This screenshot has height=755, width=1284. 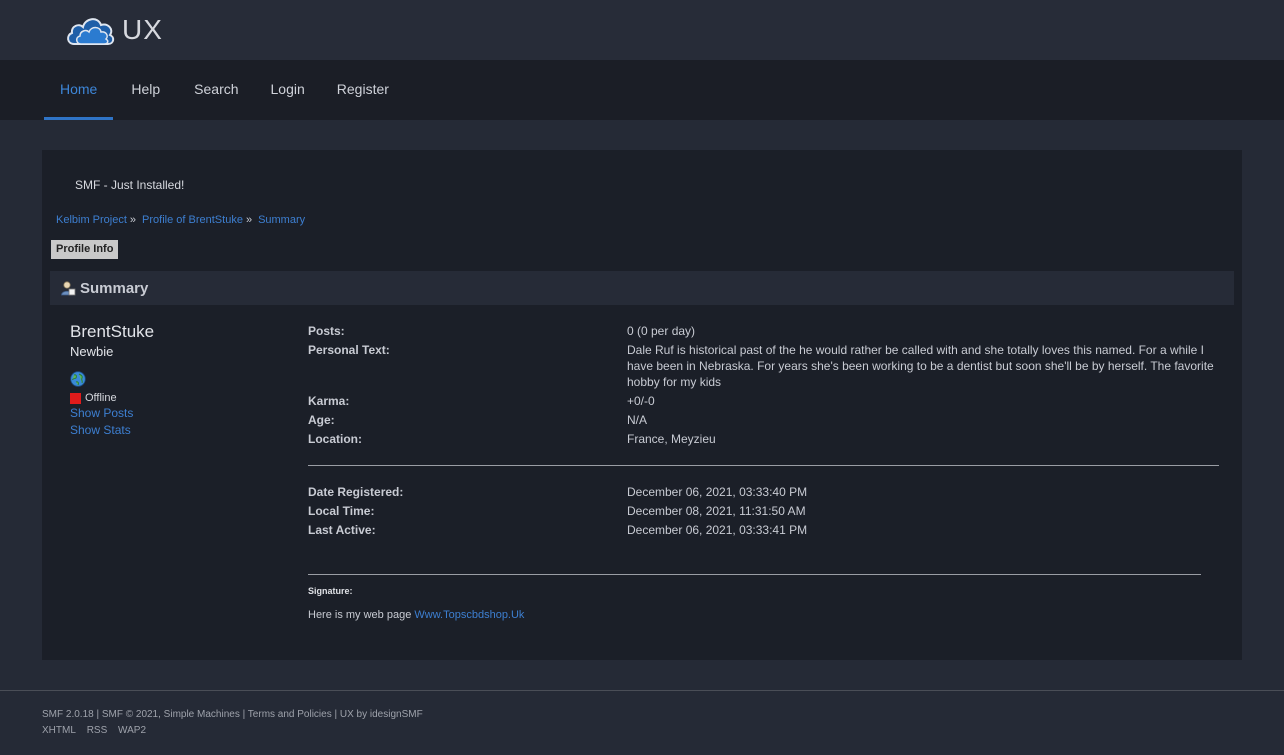 What do you see at coordinates (717, 492) in the screenshot?
I see `detail-value: December 06, 2021, 03:33:40 PM` at bounding box center [717, 492].